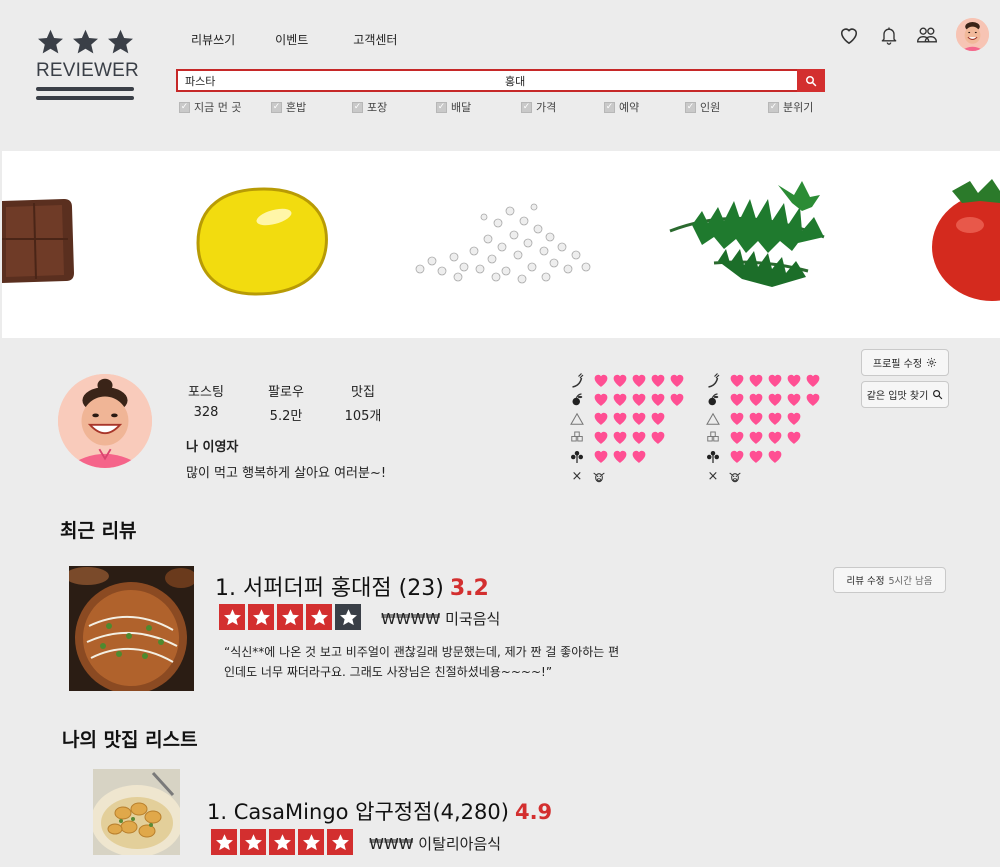  I want to click on search-button, so click(811, 80).